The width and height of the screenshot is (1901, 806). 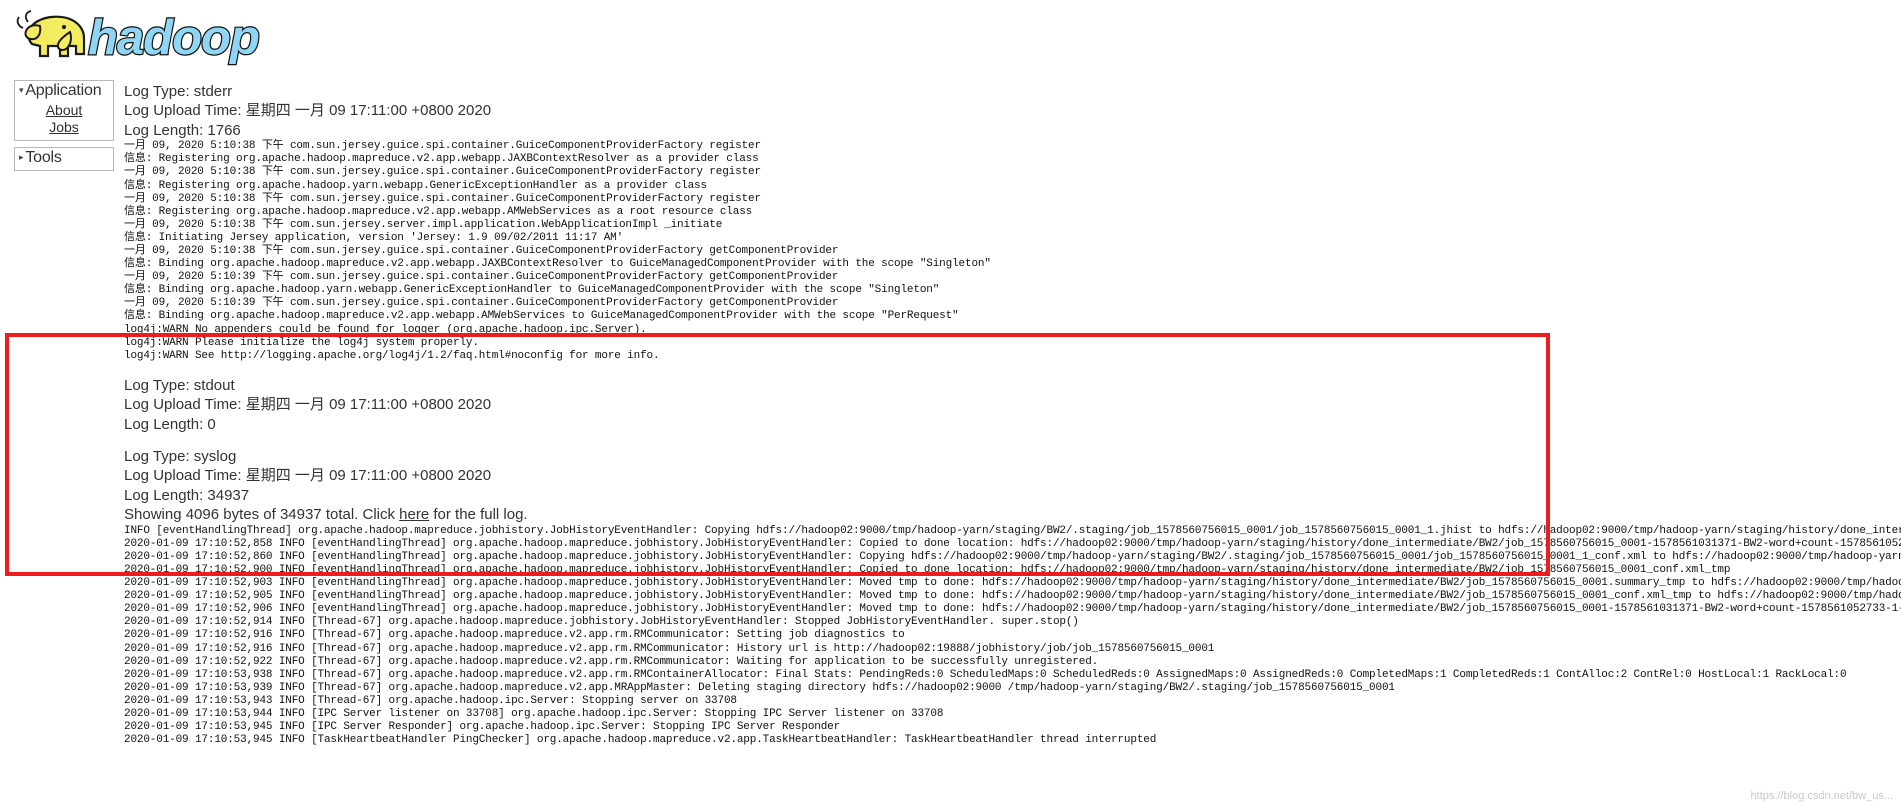 I want to click on sidebar-item-jobs: Jobs, so click(x=64, y=127).